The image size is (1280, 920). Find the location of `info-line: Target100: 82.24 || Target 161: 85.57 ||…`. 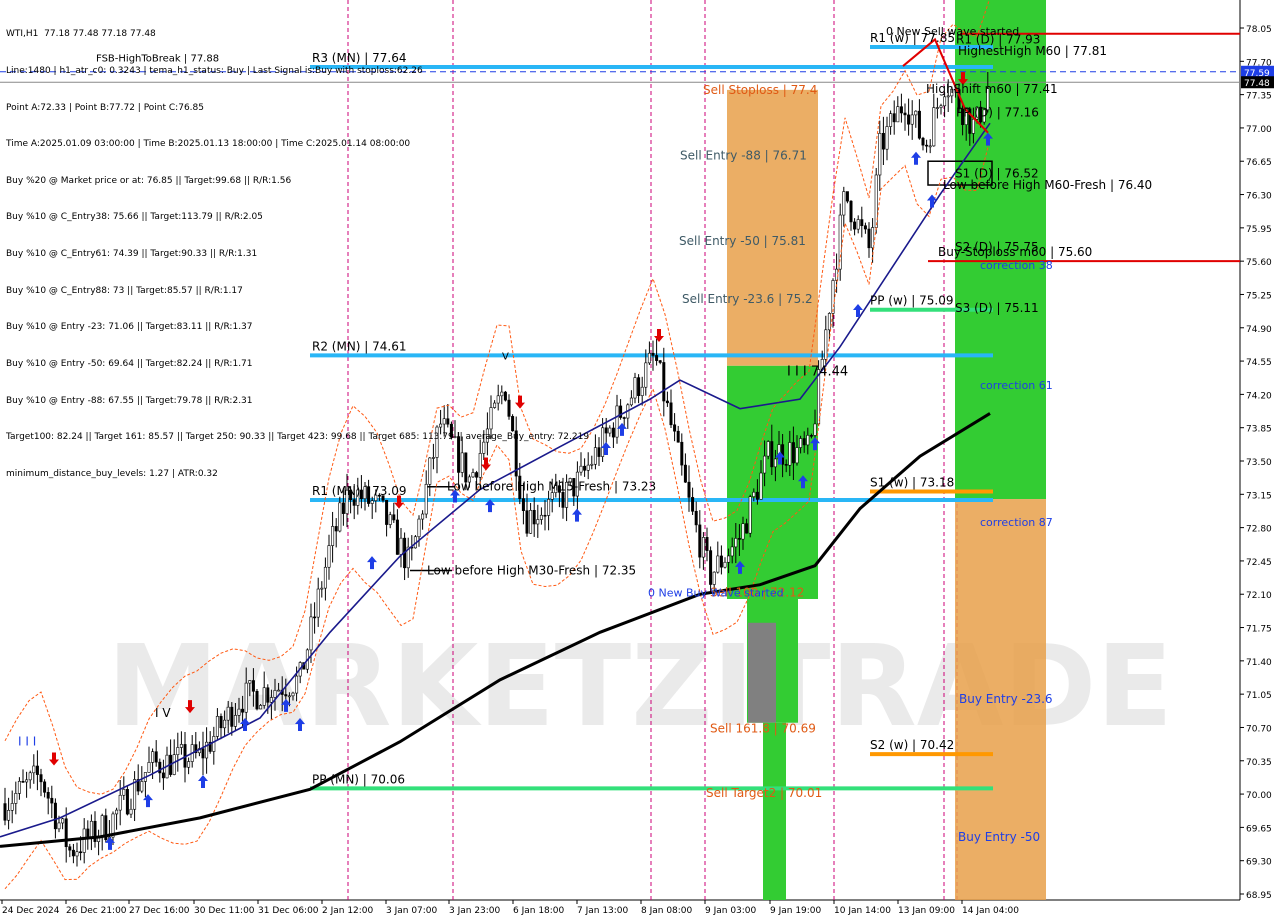

info-line: Target100: 82.24 || Target 161: 85.57 ||… is located at coordinates (298, 437).